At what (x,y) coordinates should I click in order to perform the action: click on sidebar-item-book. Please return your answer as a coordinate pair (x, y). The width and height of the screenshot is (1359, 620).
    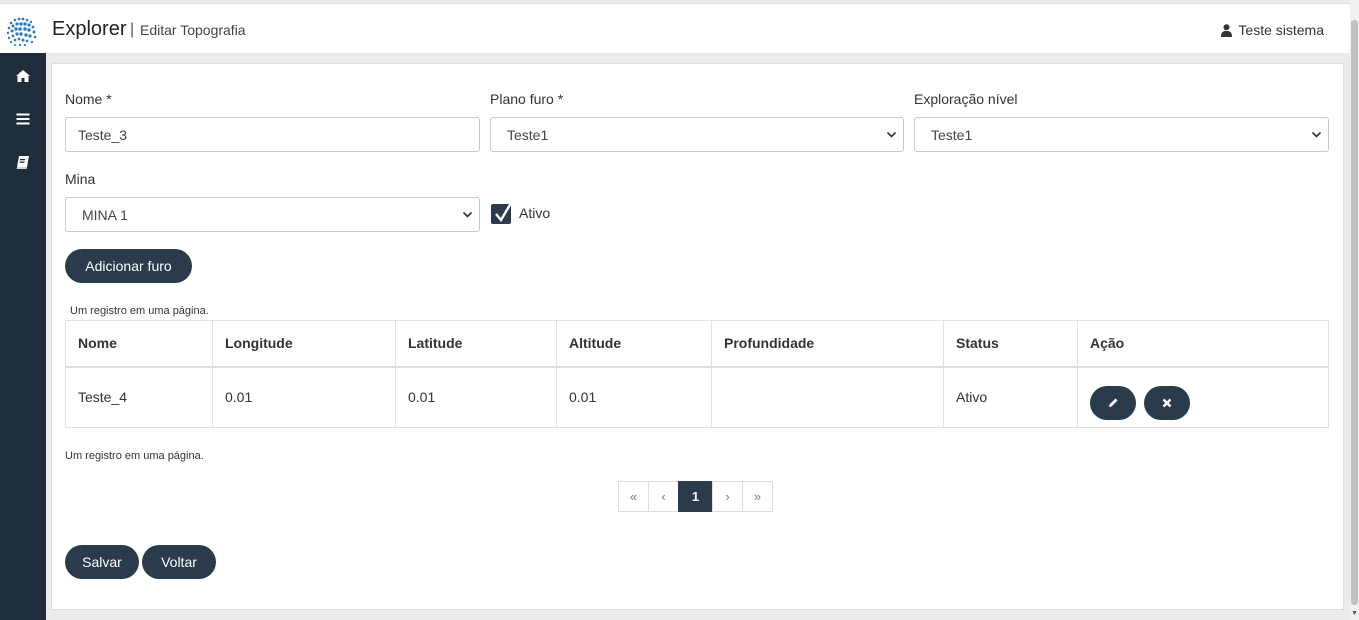
    Looking at the image, I should click on (23, 162).